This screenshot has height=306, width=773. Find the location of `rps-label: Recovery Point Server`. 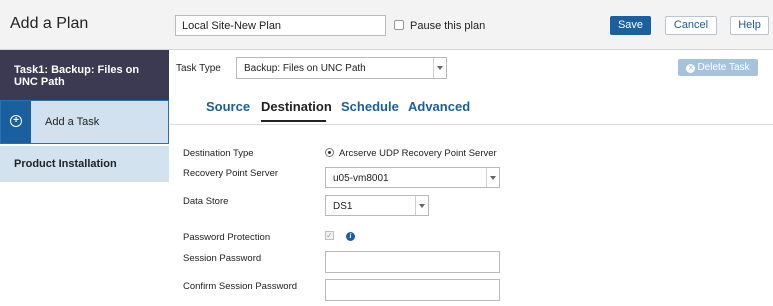

rps-label: Recovery Point Server is located at coordinates (231, 173).